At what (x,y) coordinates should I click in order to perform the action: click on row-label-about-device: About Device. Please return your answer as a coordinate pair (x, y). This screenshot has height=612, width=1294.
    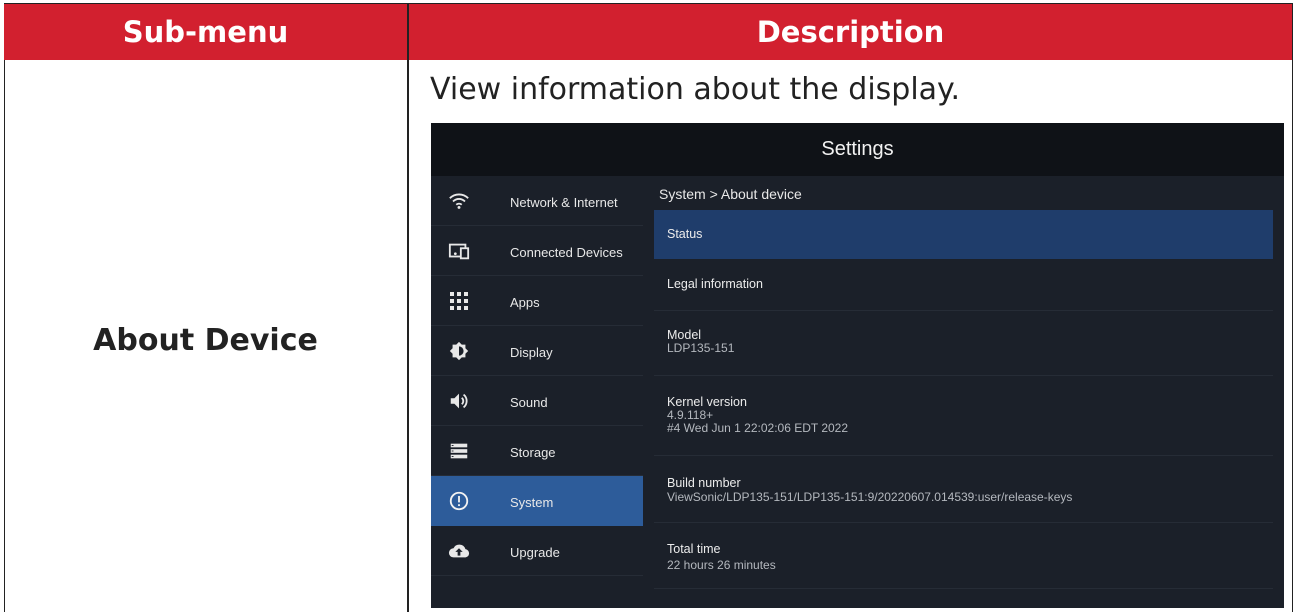
    Looking at the image, I should click on (205, 340).